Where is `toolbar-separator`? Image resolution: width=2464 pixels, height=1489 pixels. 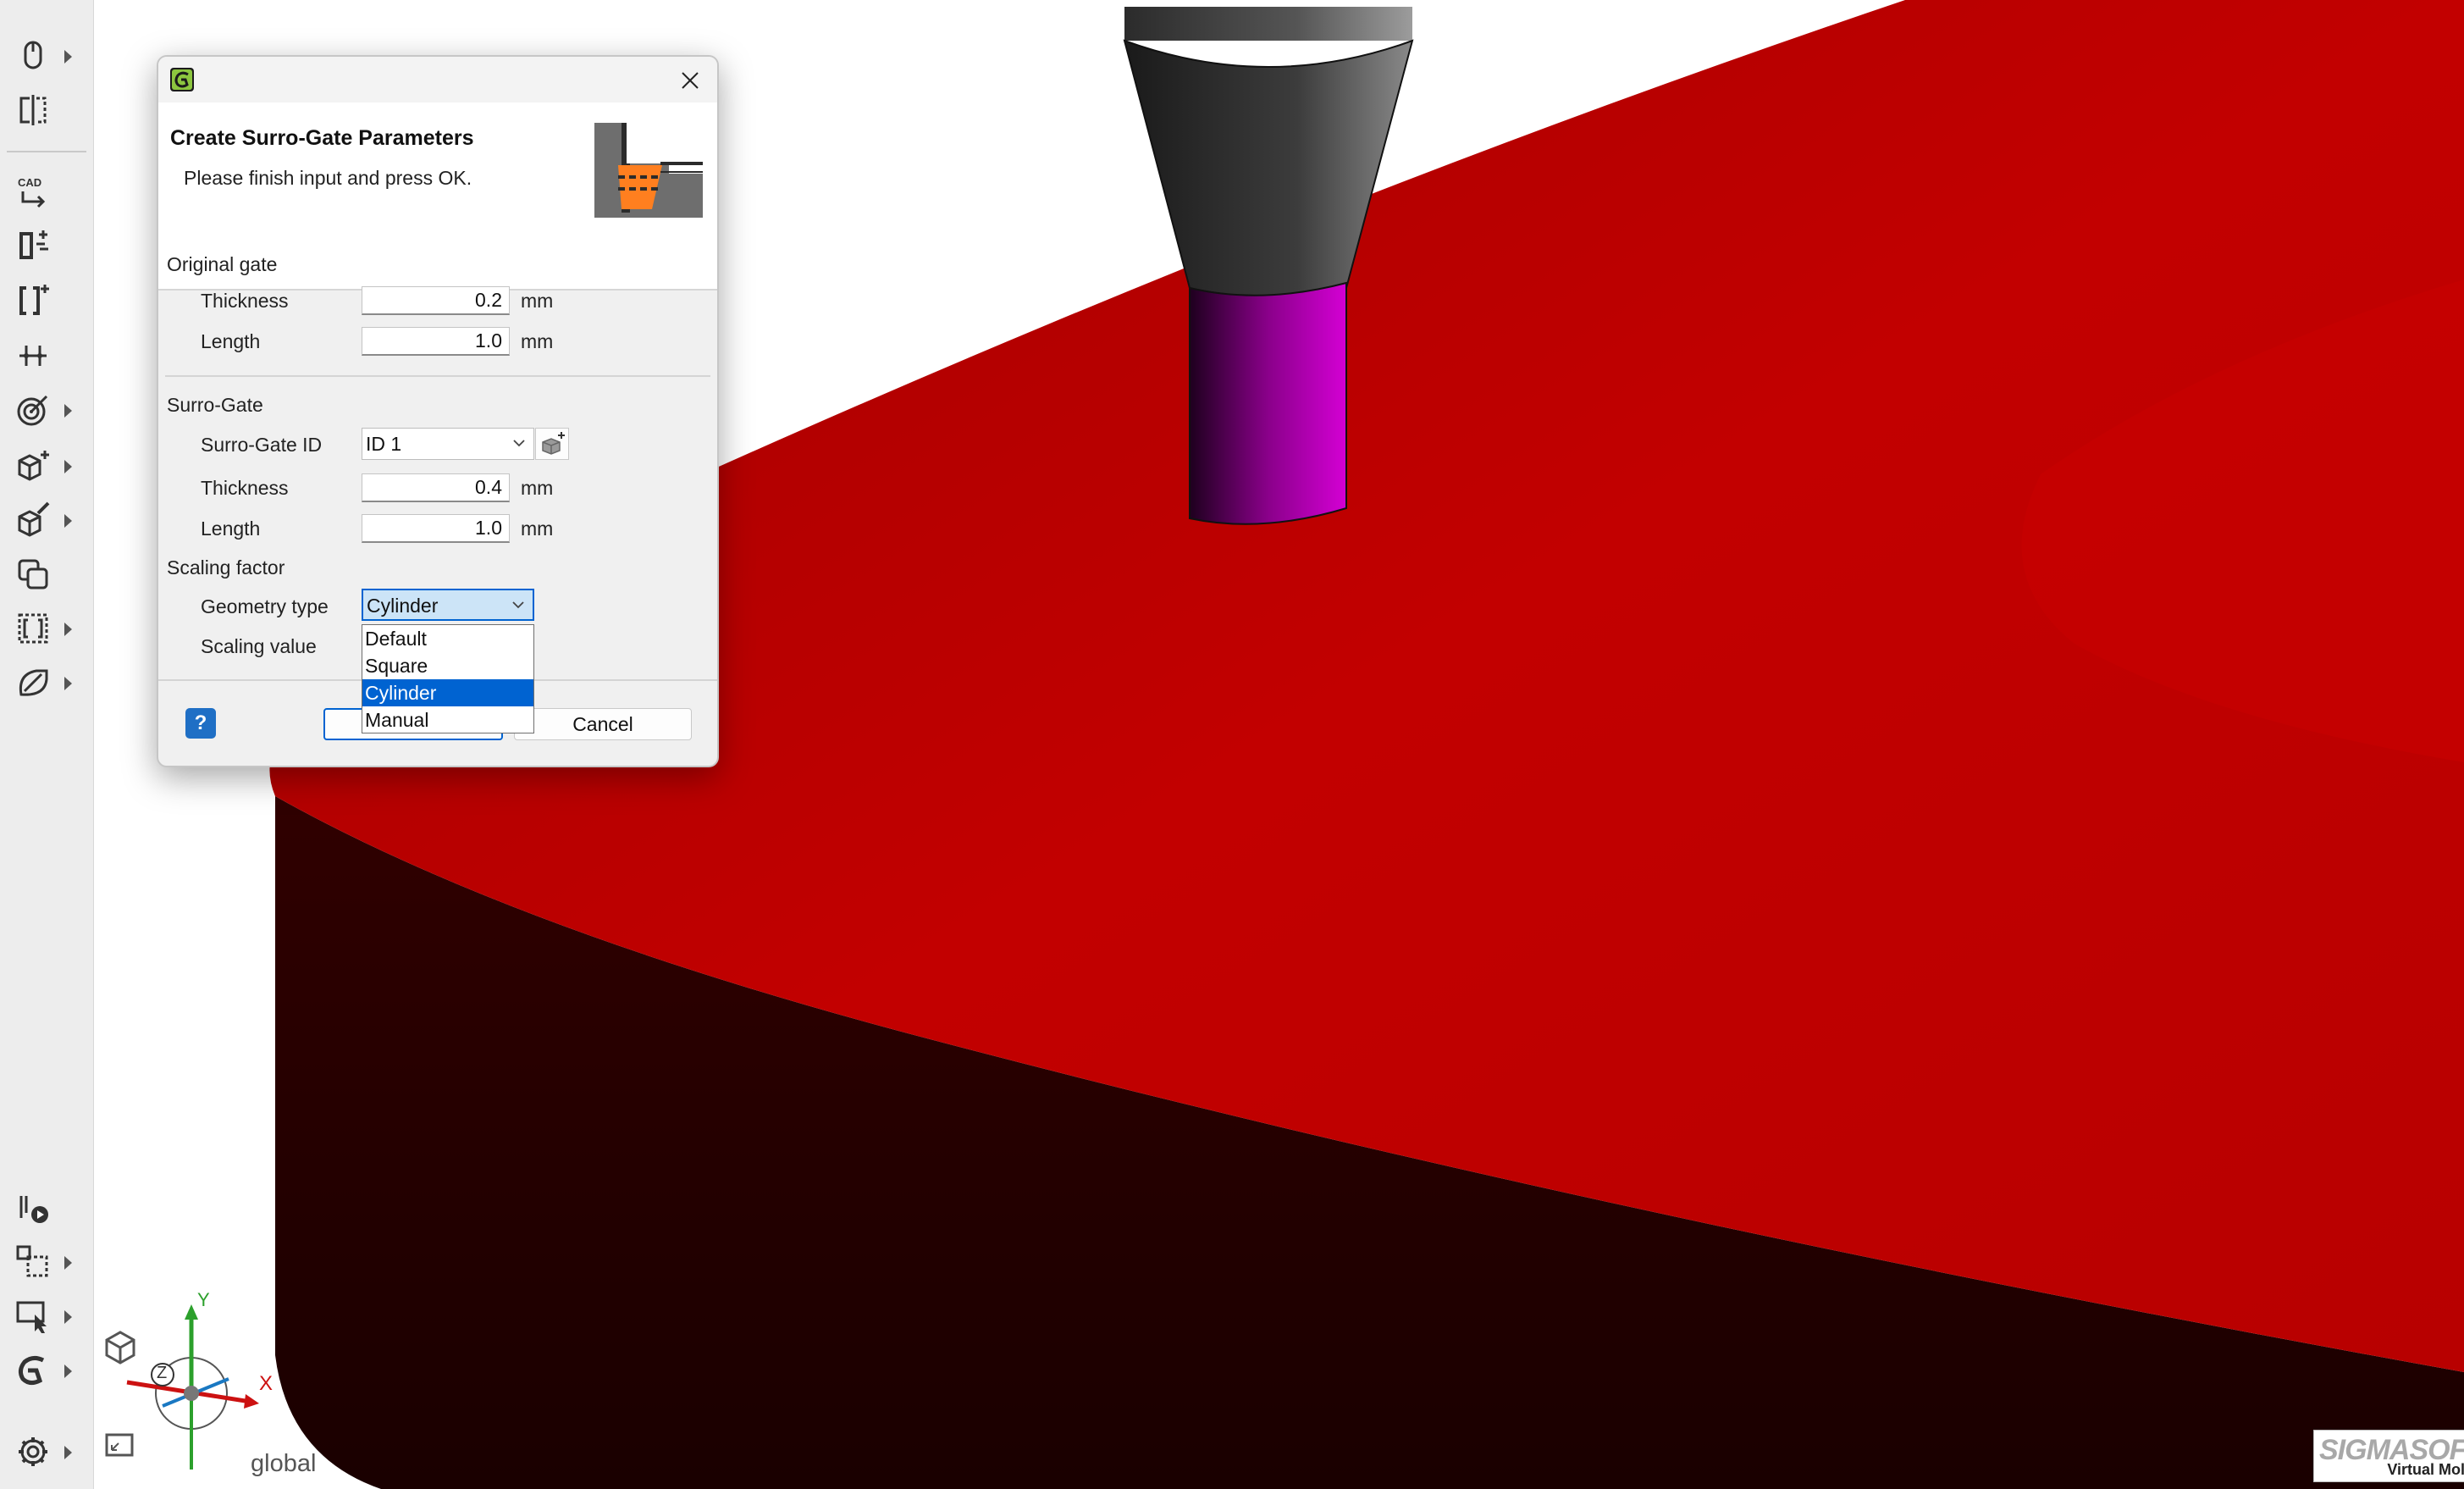
toolbar-separator is located at coordinates (46, 151).